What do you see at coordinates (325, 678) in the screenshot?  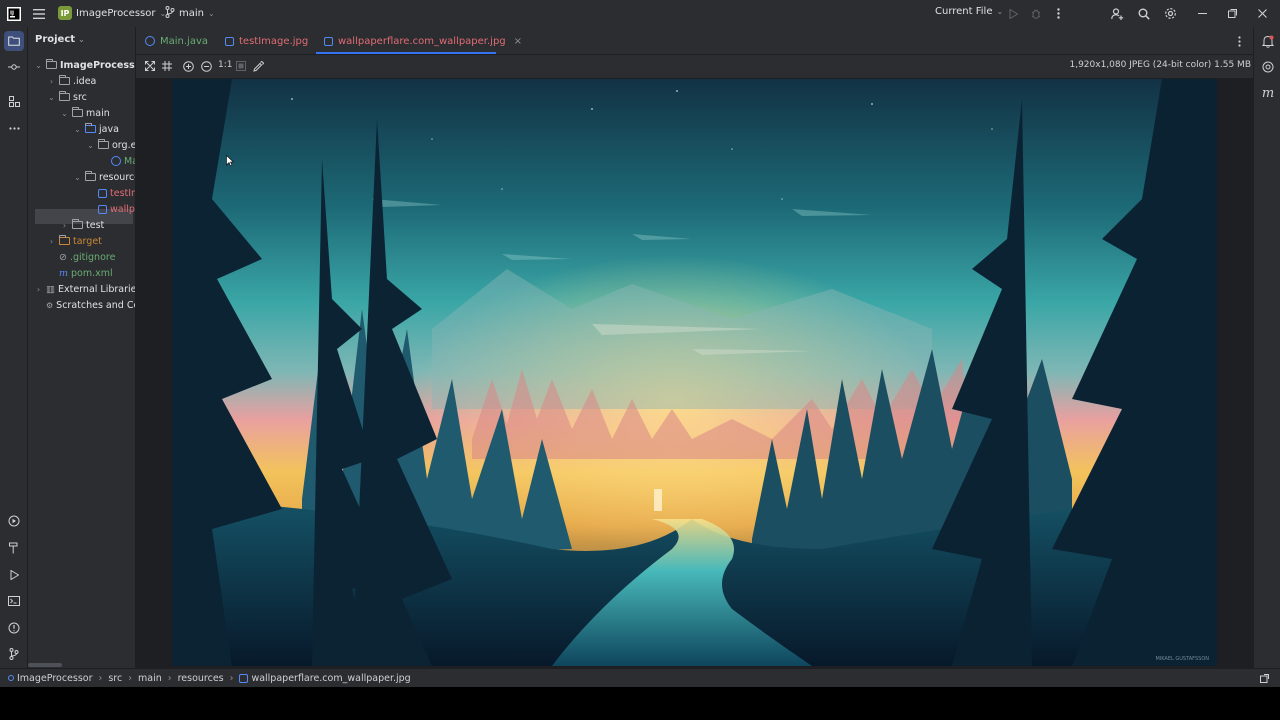 I see `breadcrumb-item: wallpaperflare.com_wallpaper.jpg` at bounding box center [325, 678].